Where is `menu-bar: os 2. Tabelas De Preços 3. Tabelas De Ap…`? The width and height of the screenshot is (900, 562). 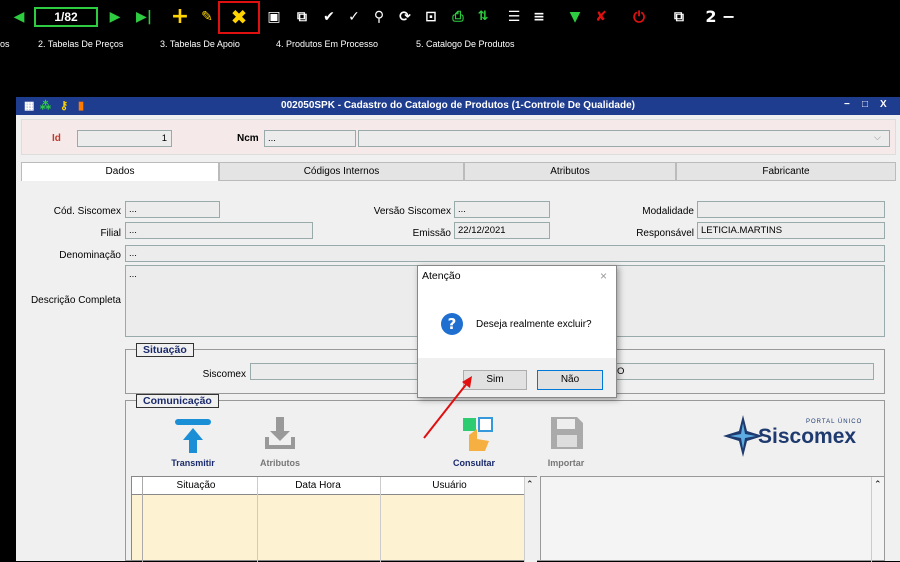
menu-bar: os 2. Tabelas De Preços 3. Tabelas De Ap… is located at coordinates (450, 44).